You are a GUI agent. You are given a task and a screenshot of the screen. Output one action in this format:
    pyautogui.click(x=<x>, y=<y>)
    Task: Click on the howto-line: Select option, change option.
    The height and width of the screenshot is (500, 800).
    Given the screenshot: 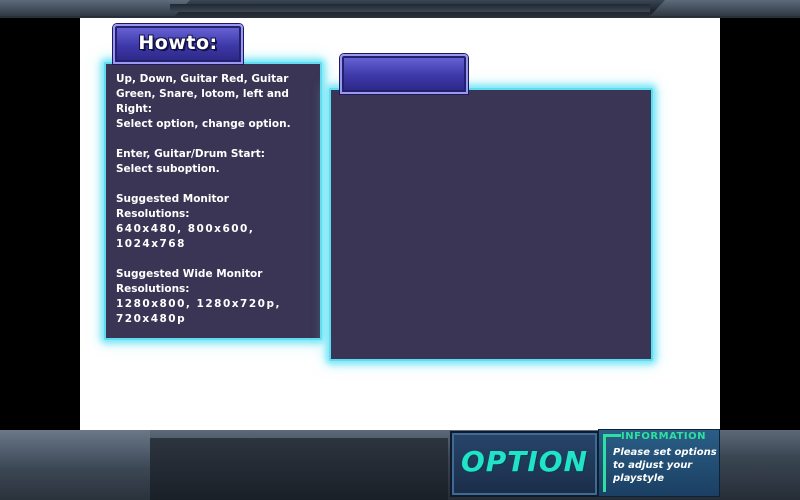 What is the action you would take?
    pyautogui.click(x=203, y=124)
    